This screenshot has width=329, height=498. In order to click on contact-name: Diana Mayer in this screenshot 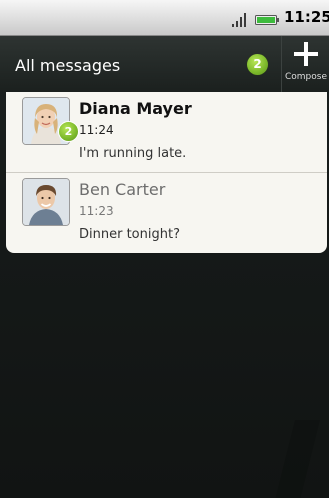, I will do `click(135, 108)`.